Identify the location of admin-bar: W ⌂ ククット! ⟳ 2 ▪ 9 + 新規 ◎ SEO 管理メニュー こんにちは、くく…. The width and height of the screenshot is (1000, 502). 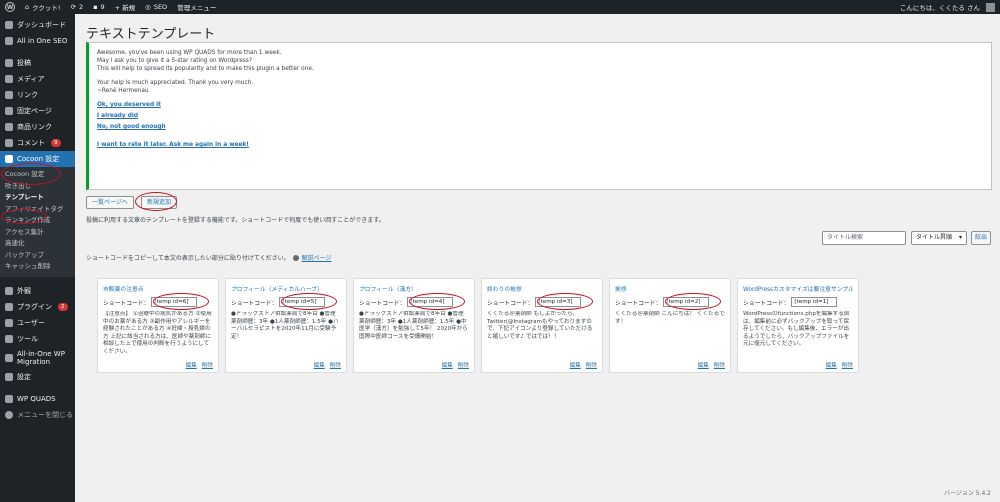
(500, 7).